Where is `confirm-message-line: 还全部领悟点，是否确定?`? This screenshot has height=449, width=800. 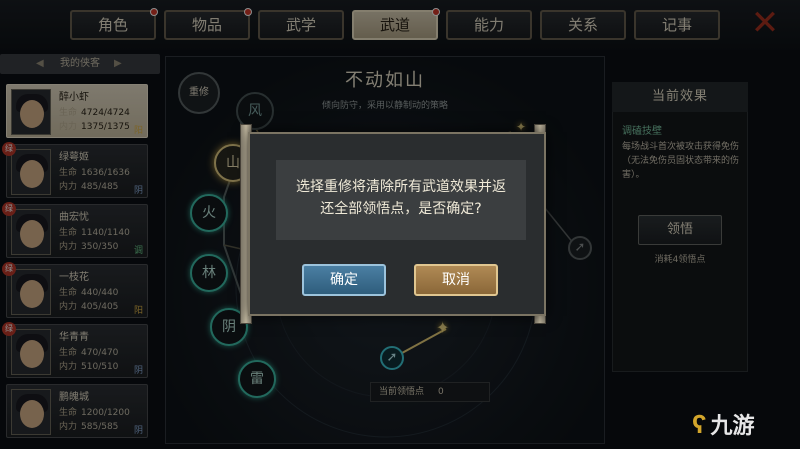 confirm-message-line: 还全部领悟点，是否确定? is located at coordinates (401, 209).